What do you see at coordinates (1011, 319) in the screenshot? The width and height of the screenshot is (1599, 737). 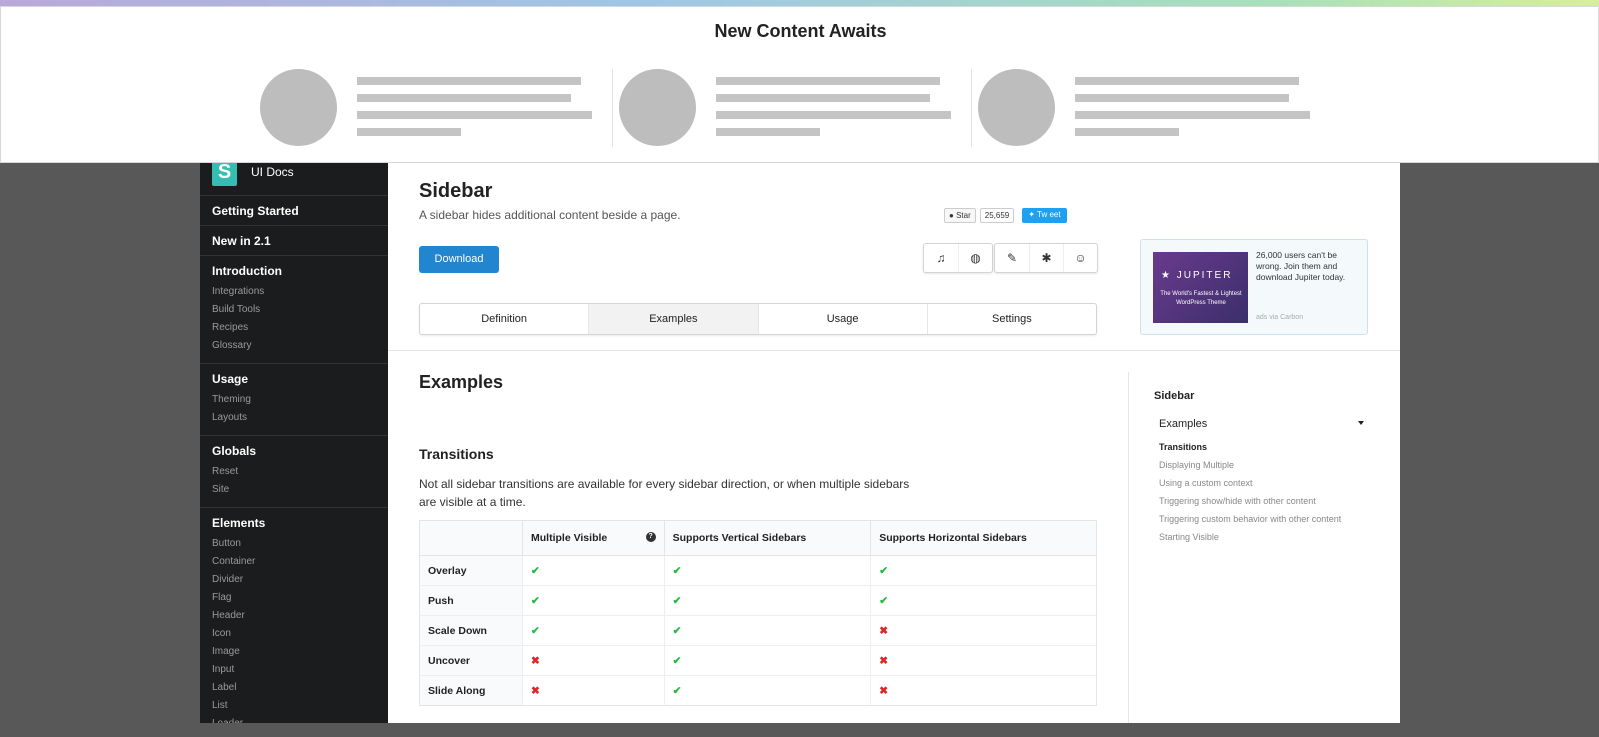 I see `tab-settings: Settings` at bounding box center [1011, 319].